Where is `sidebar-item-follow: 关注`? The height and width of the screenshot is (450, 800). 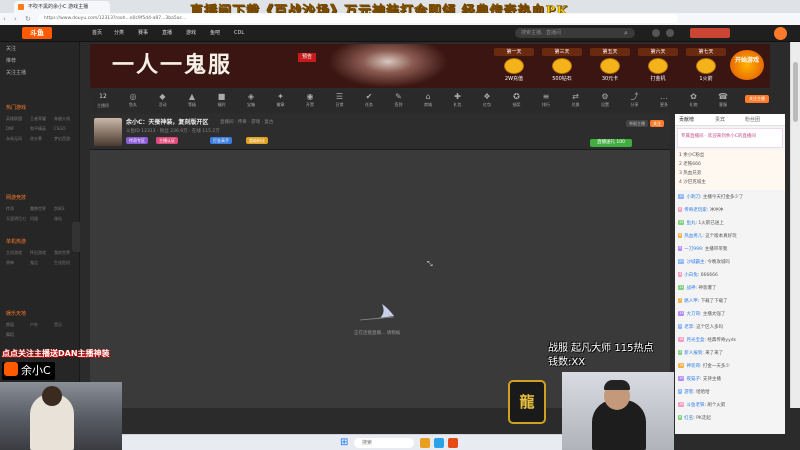
sidebar-item-follow: 关注 is located at coordinates (11, 49).